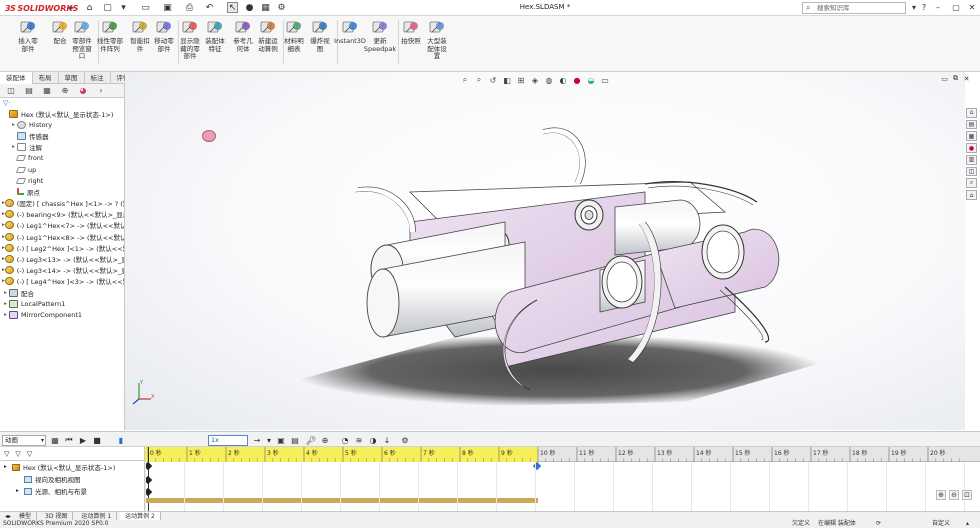 The image size is (980, 528). What do you see at coordinates (311, 440) in the screenshot?
I see `autokey-icon: 🔑︎` at bounding box center [311, 440].